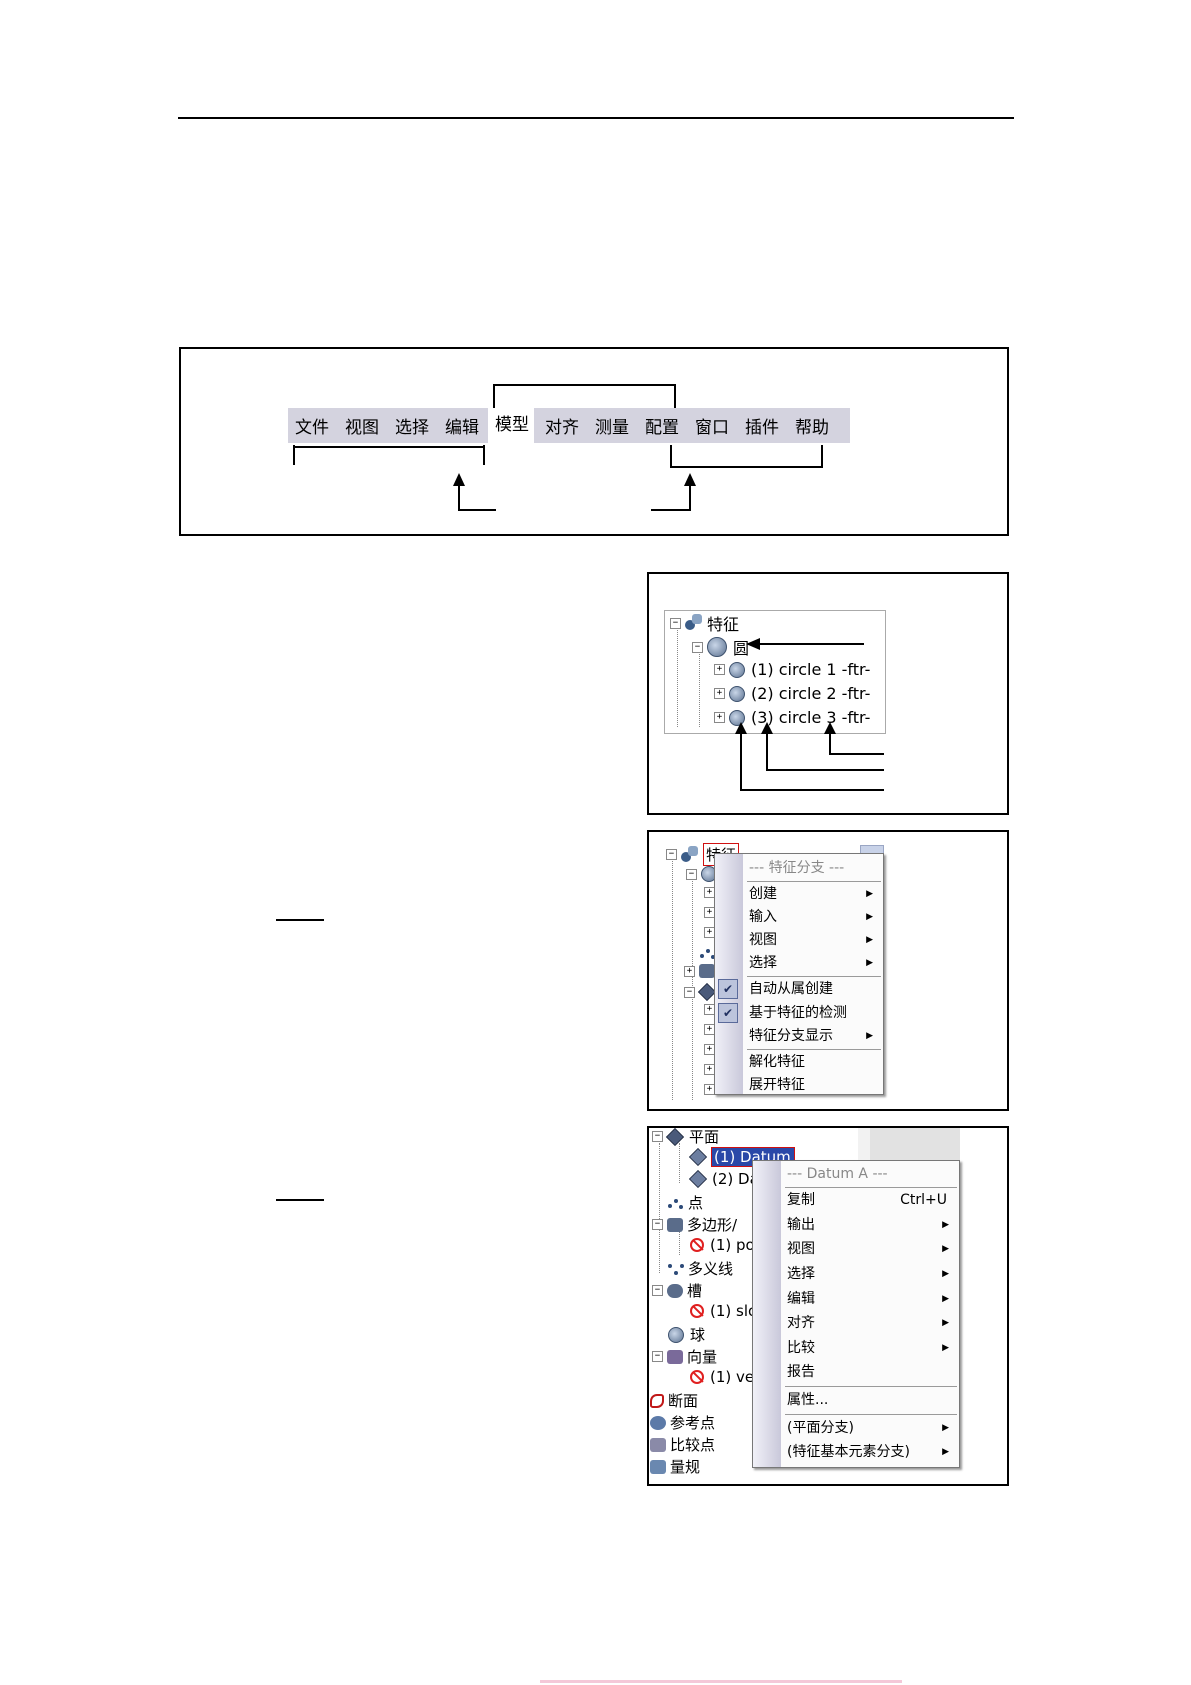 The width and height of the screenshot is (1191, 1685). I want to click on shape-icon, so click(707, 971).